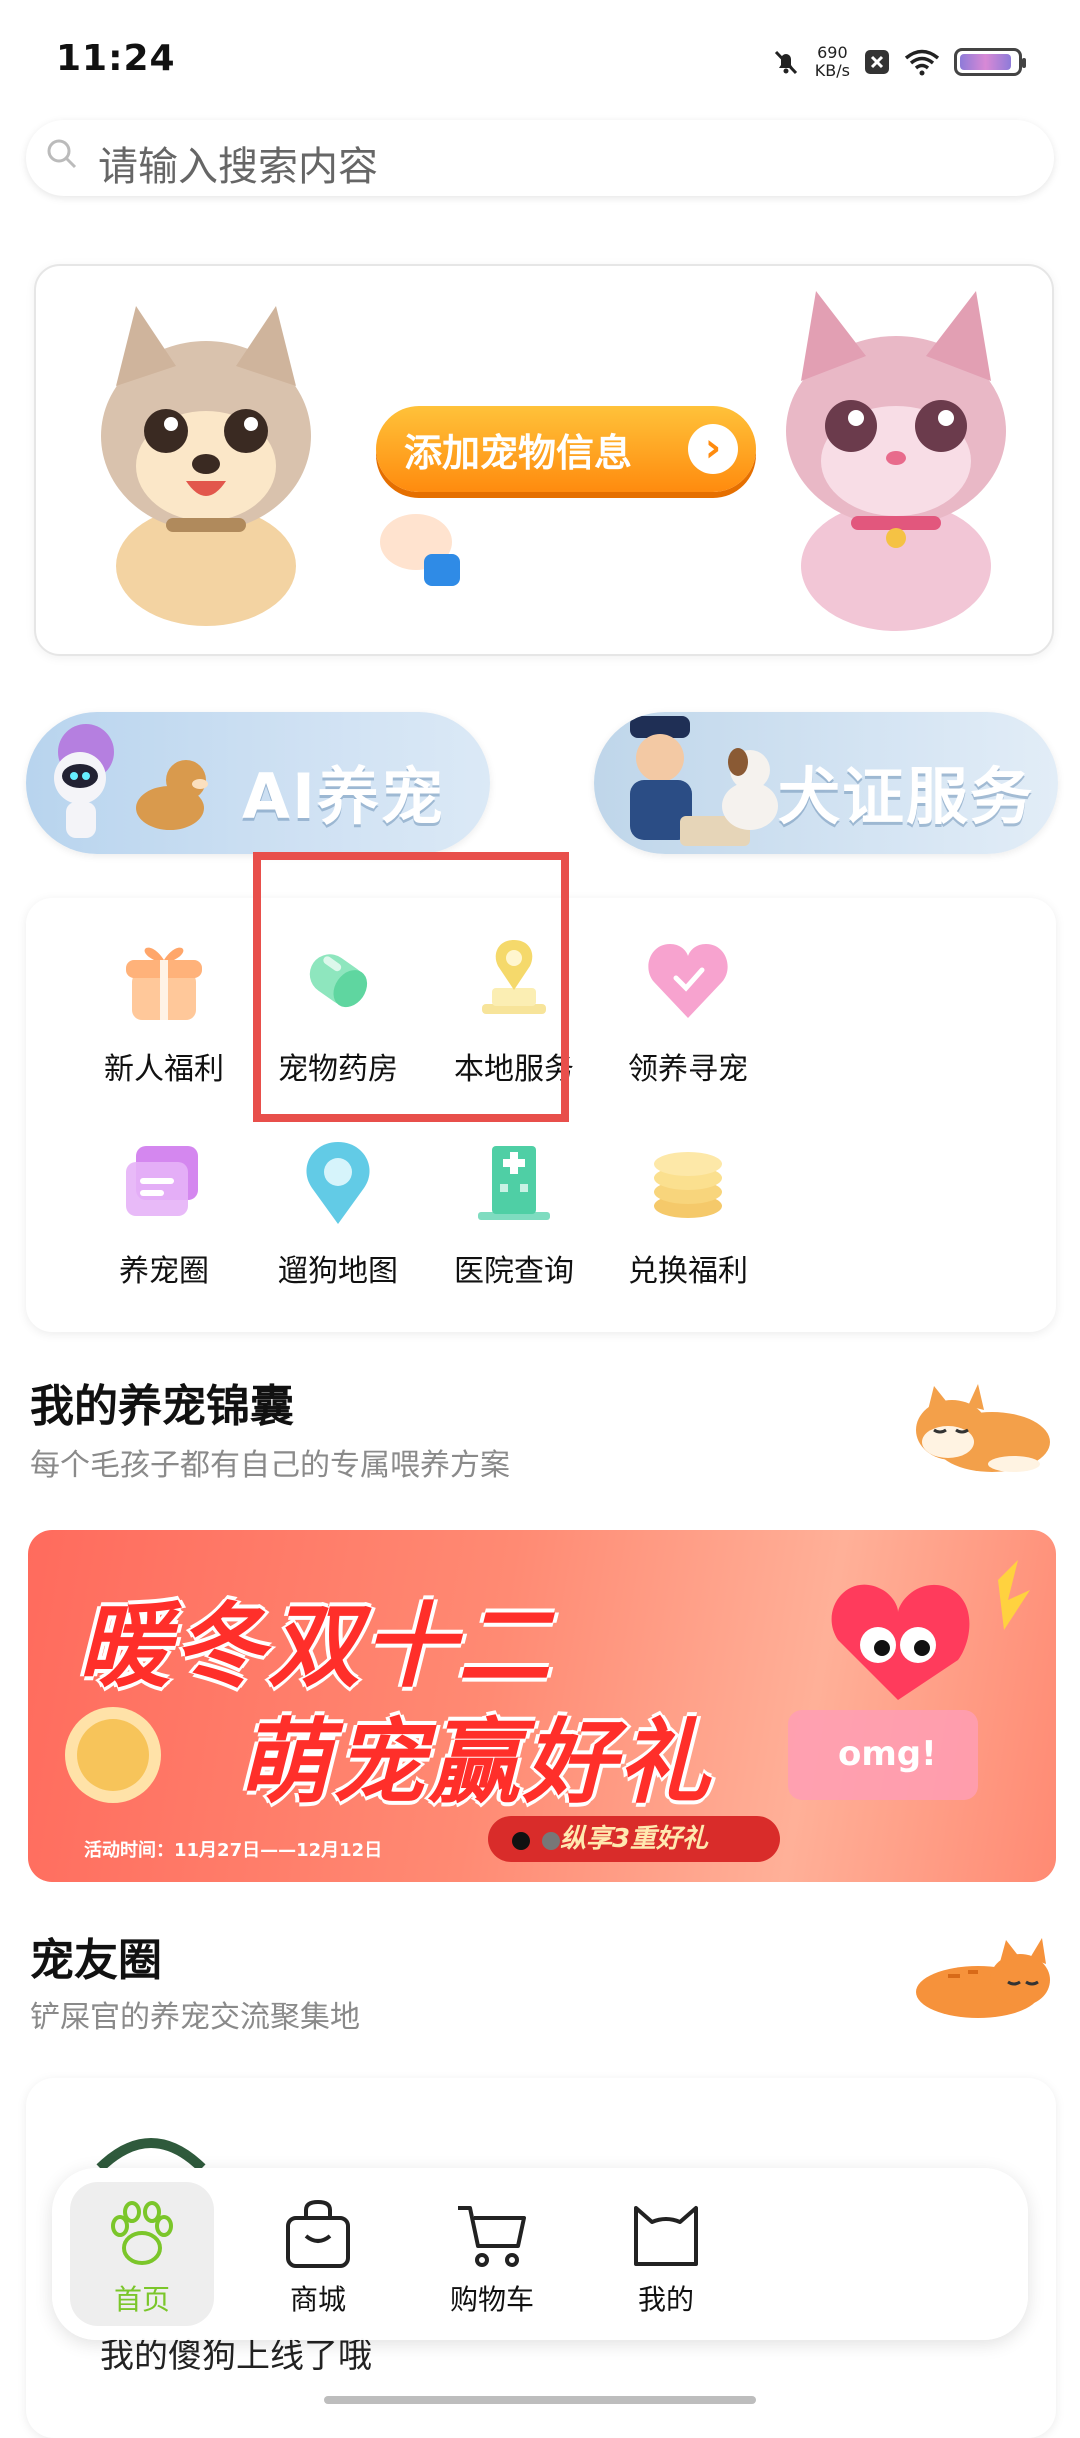 The width and height of the screenshot is (1080, 2438). What do you see at coordinates (688, 981) in the screenshot?
I see `heart-icon` at bounding box center [688, 981].